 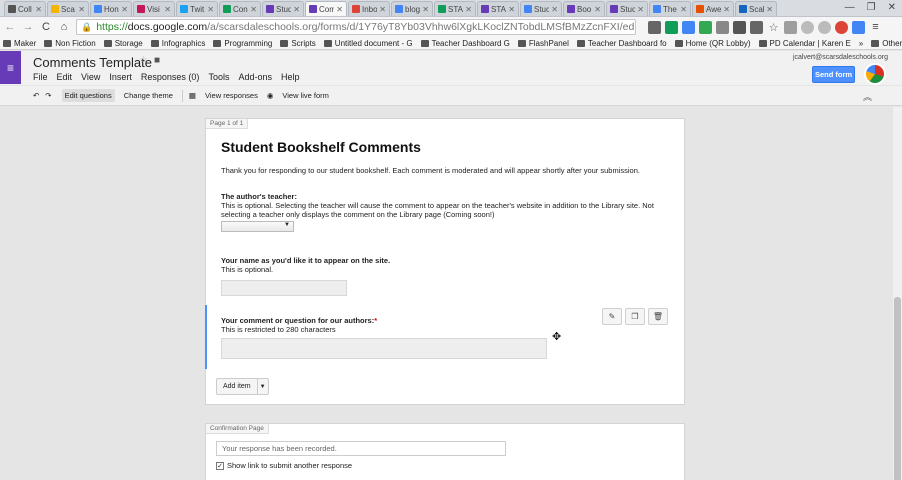 I want to click on browser-tab: Boo ✕, so click(x=584, y=8).